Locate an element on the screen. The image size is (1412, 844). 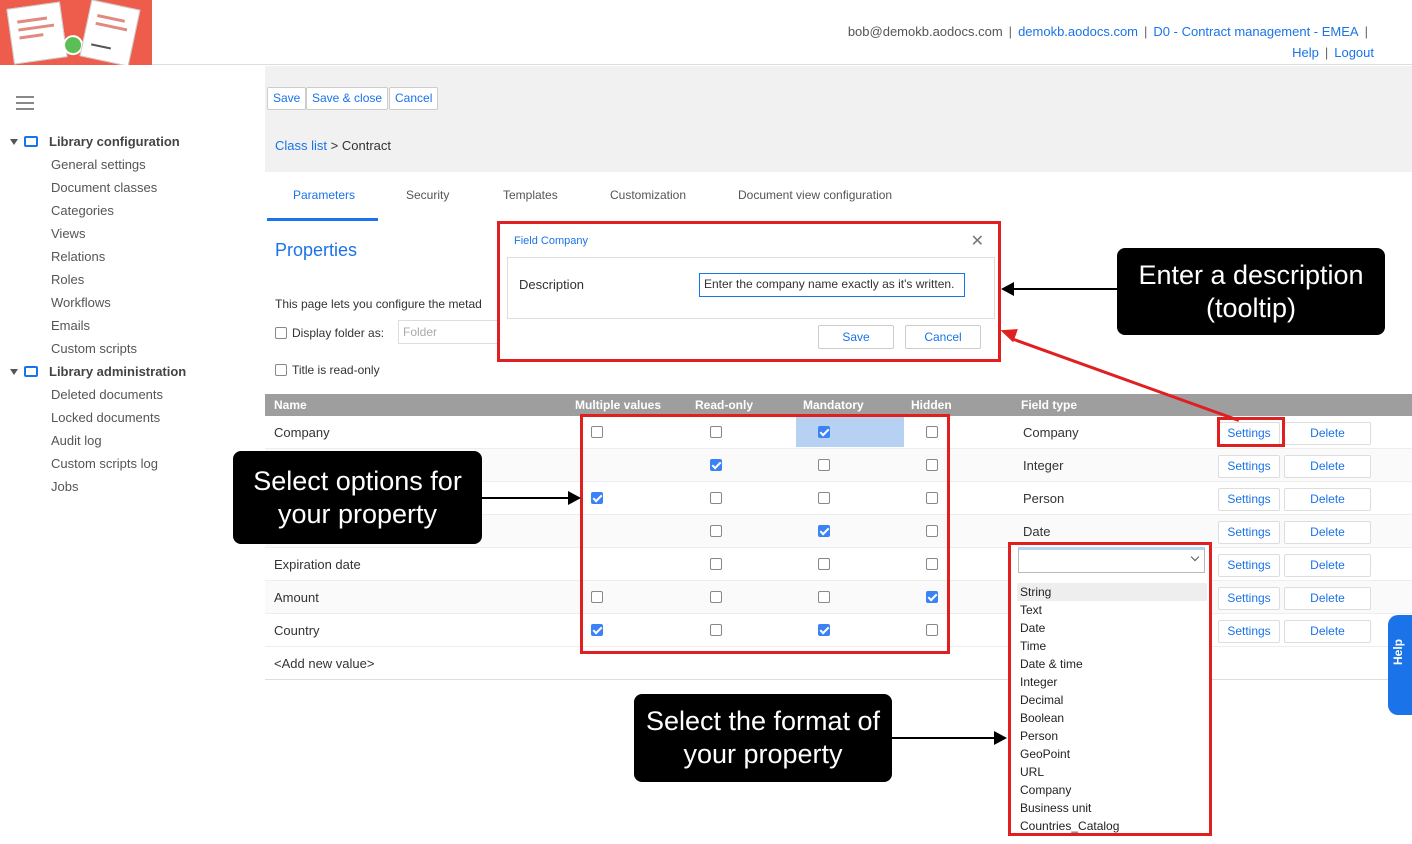
col-read-only: Read-only is located at coordinates (724, 405).